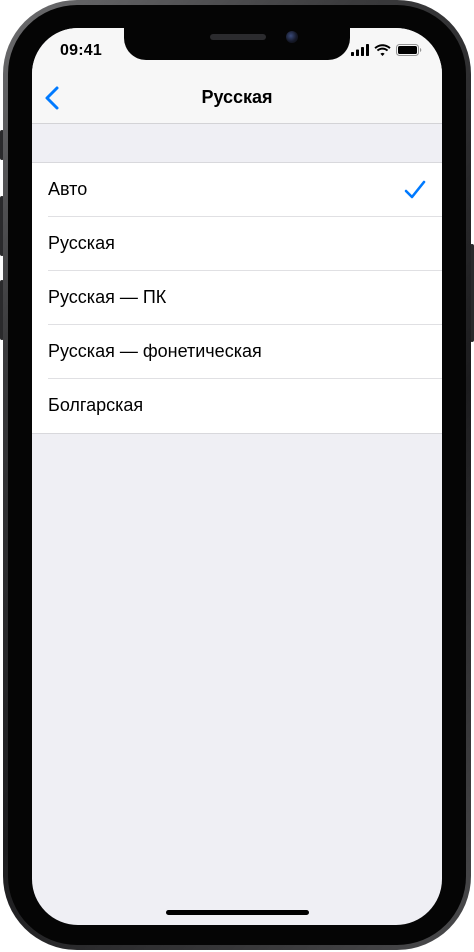  I want to click on list-item-russian-pc: Русская — ПК, so click(237, 298).